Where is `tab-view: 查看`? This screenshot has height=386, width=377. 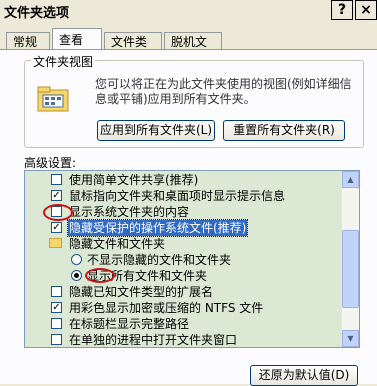
tab-view: 查看 is located at coordinates (77, 39).